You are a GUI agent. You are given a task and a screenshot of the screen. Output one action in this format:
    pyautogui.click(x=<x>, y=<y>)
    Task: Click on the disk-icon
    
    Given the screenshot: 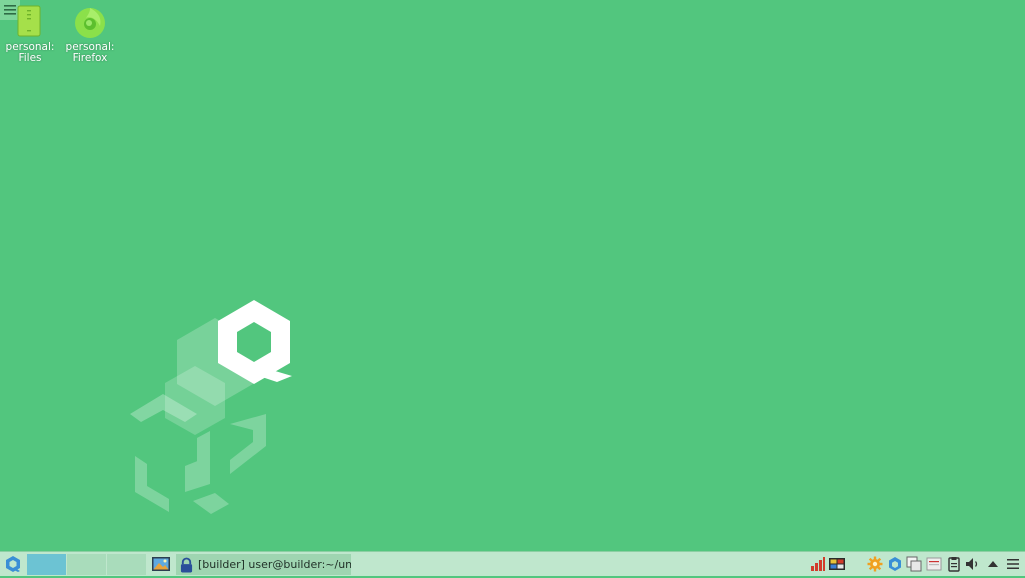 What is the action you would take?
    pyautogui.click(x=954, y=564)
    